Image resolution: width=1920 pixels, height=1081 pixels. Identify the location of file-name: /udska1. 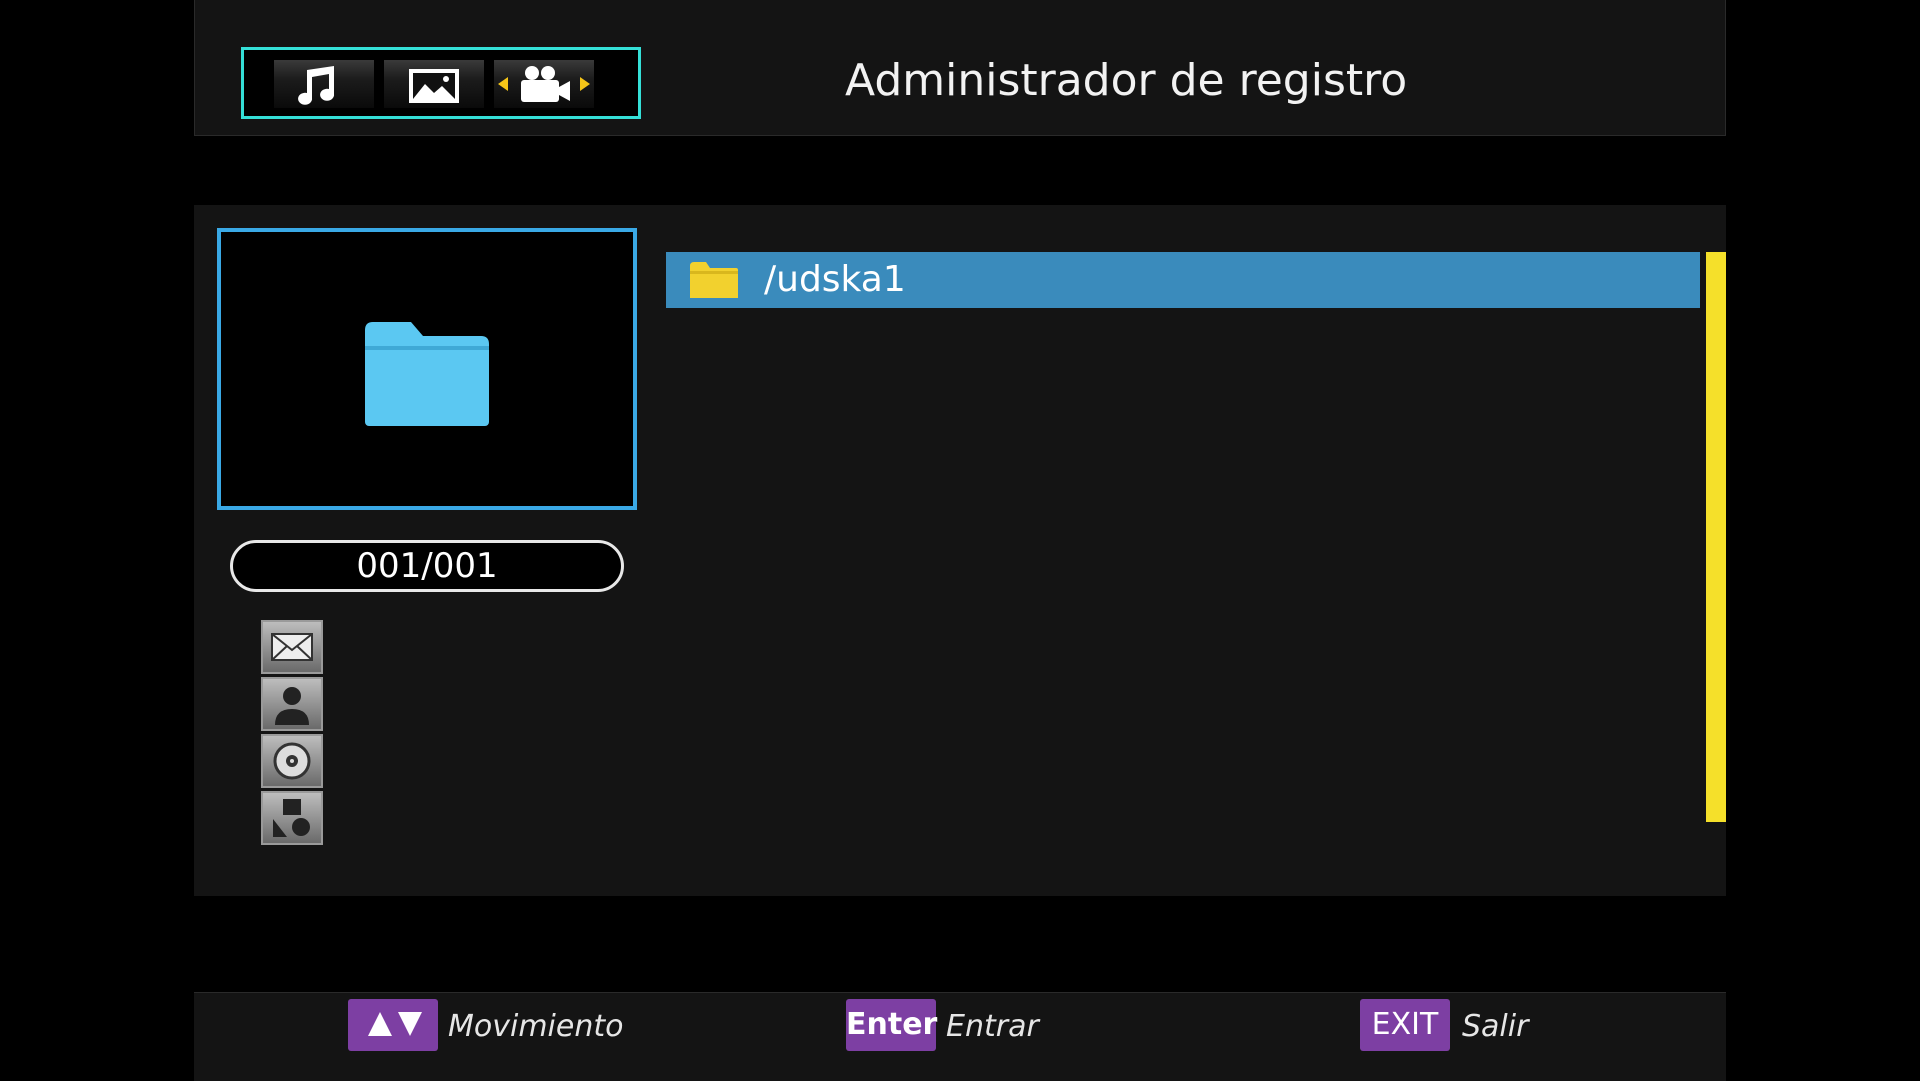
(835, 279).